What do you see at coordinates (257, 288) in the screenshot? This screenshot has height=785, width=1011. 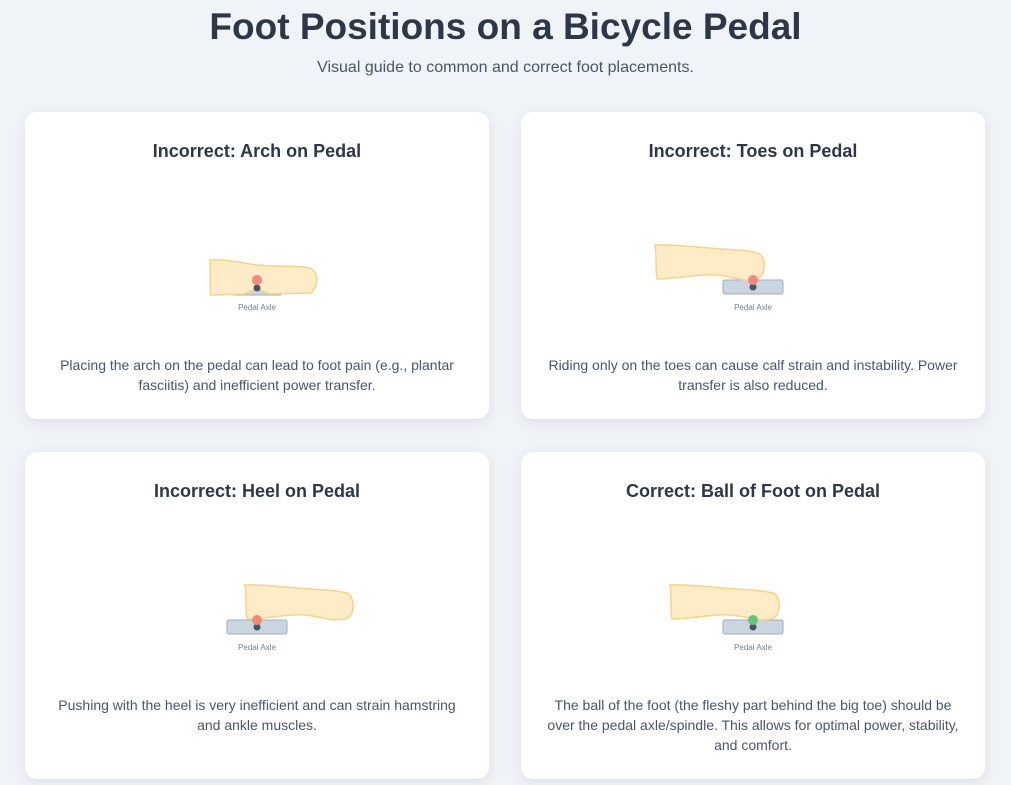 I see `axle-icon` at bounding box center [257, 288].